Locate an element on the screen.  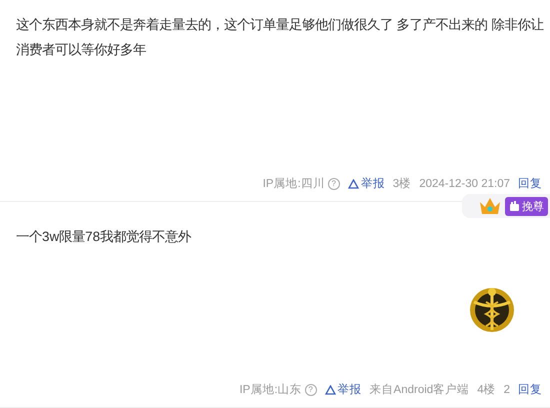
post-time: 2024-12-30 21:07 is located at coordinates (464, 184).